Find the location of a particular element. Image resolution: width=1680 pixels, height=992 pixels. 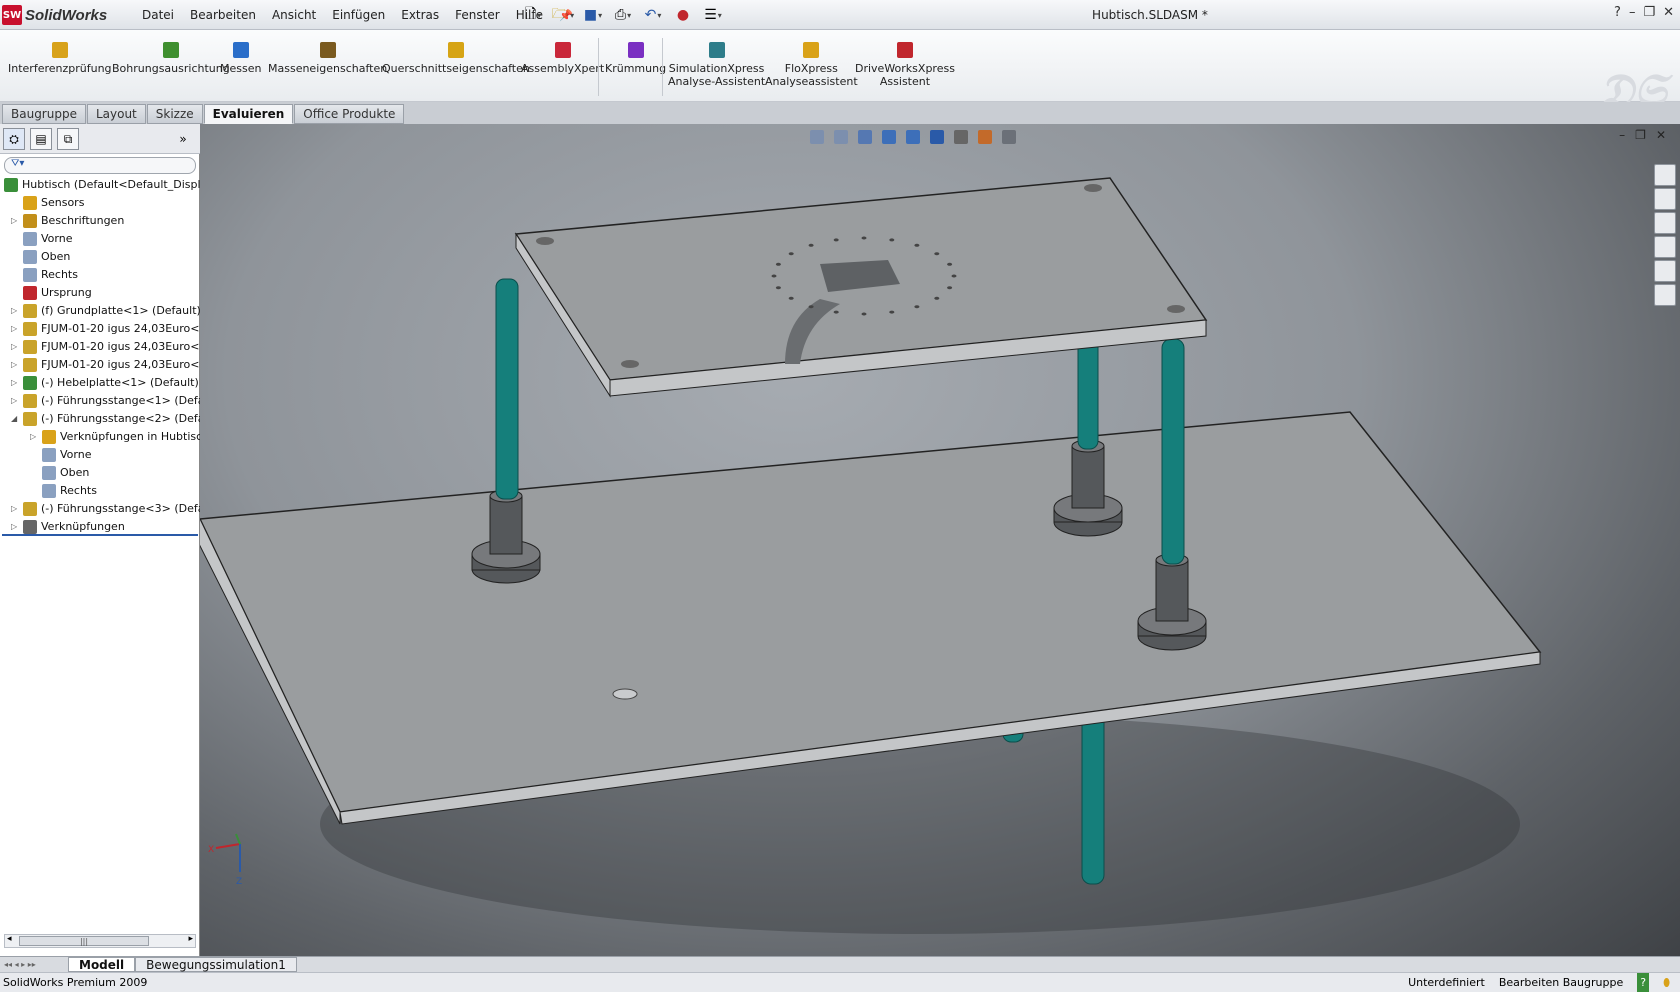

quick-tips-help-icon: ? is located at coordinates (1643, 982).